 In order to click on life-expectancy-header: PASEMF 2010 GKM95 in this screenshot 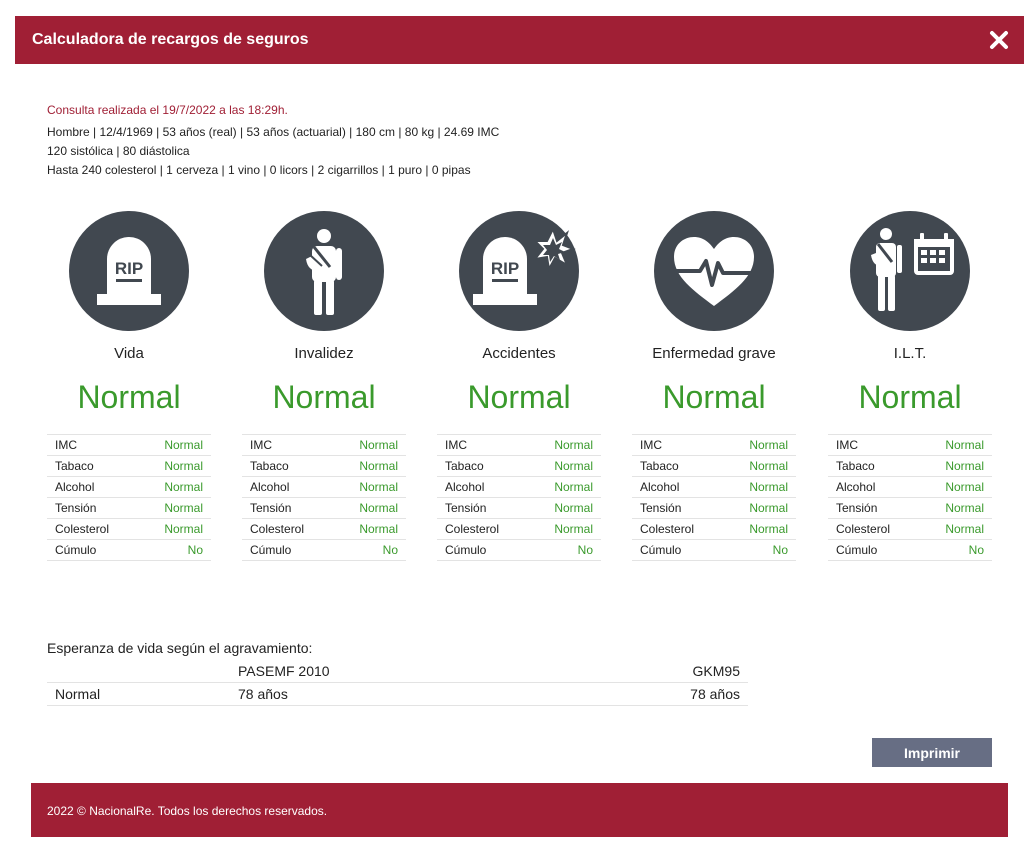, I will do `click(397, 671)`.